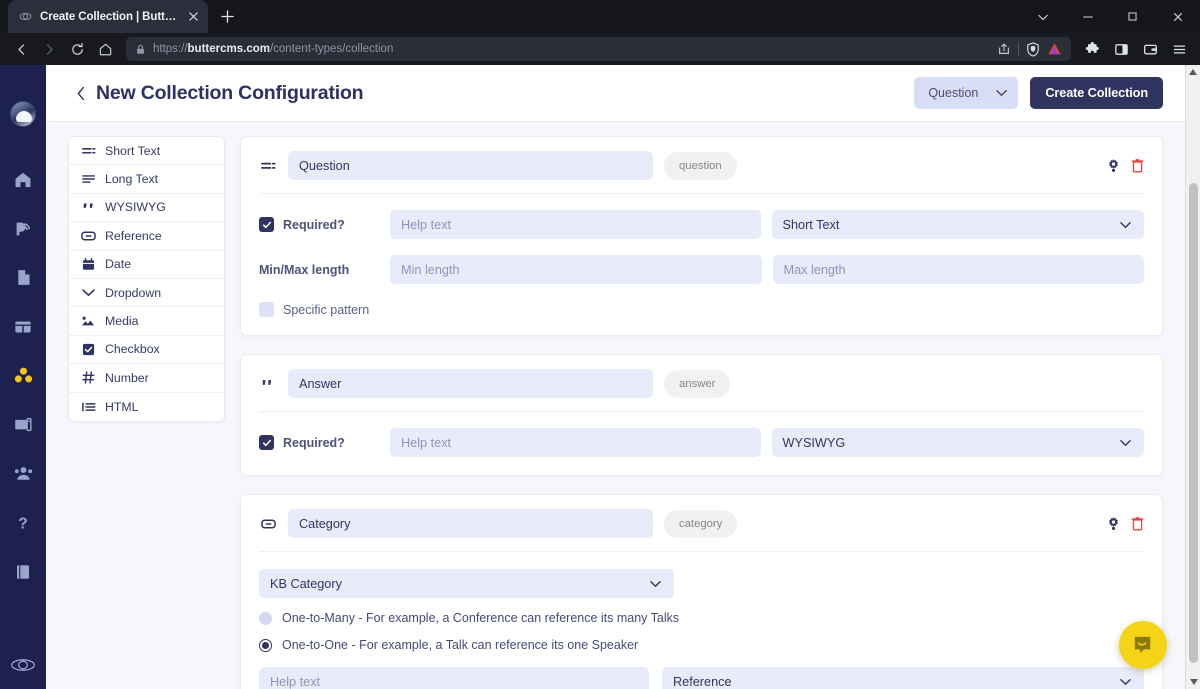 This screenshot has height=689, width=1200. I want to click on field-bottom-row: Help text Reference, so click(701, 678).